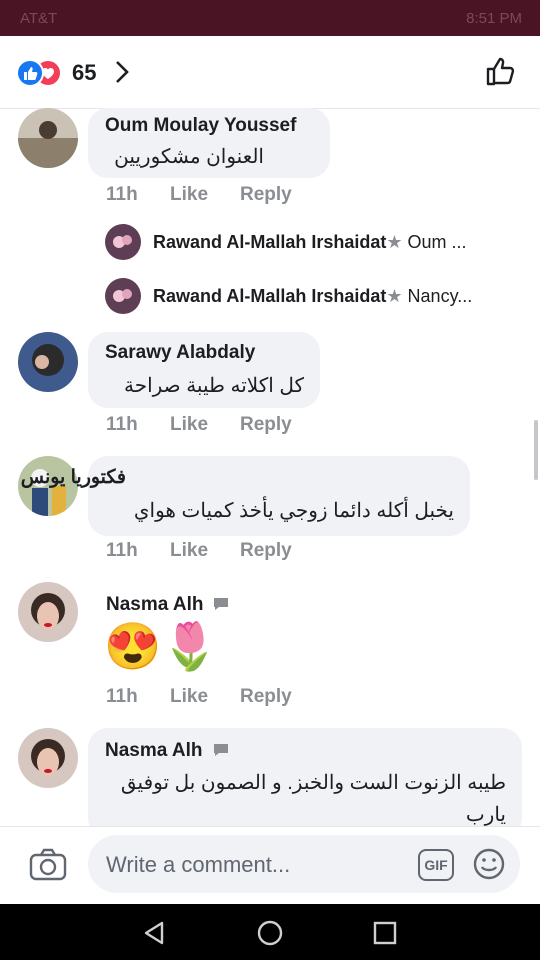 This screenshot has width=540, height=960. What do you see at coordinates (122, 74) in the screenshot?
I see `chevron-right-icon` at bounding box center [122, 74].